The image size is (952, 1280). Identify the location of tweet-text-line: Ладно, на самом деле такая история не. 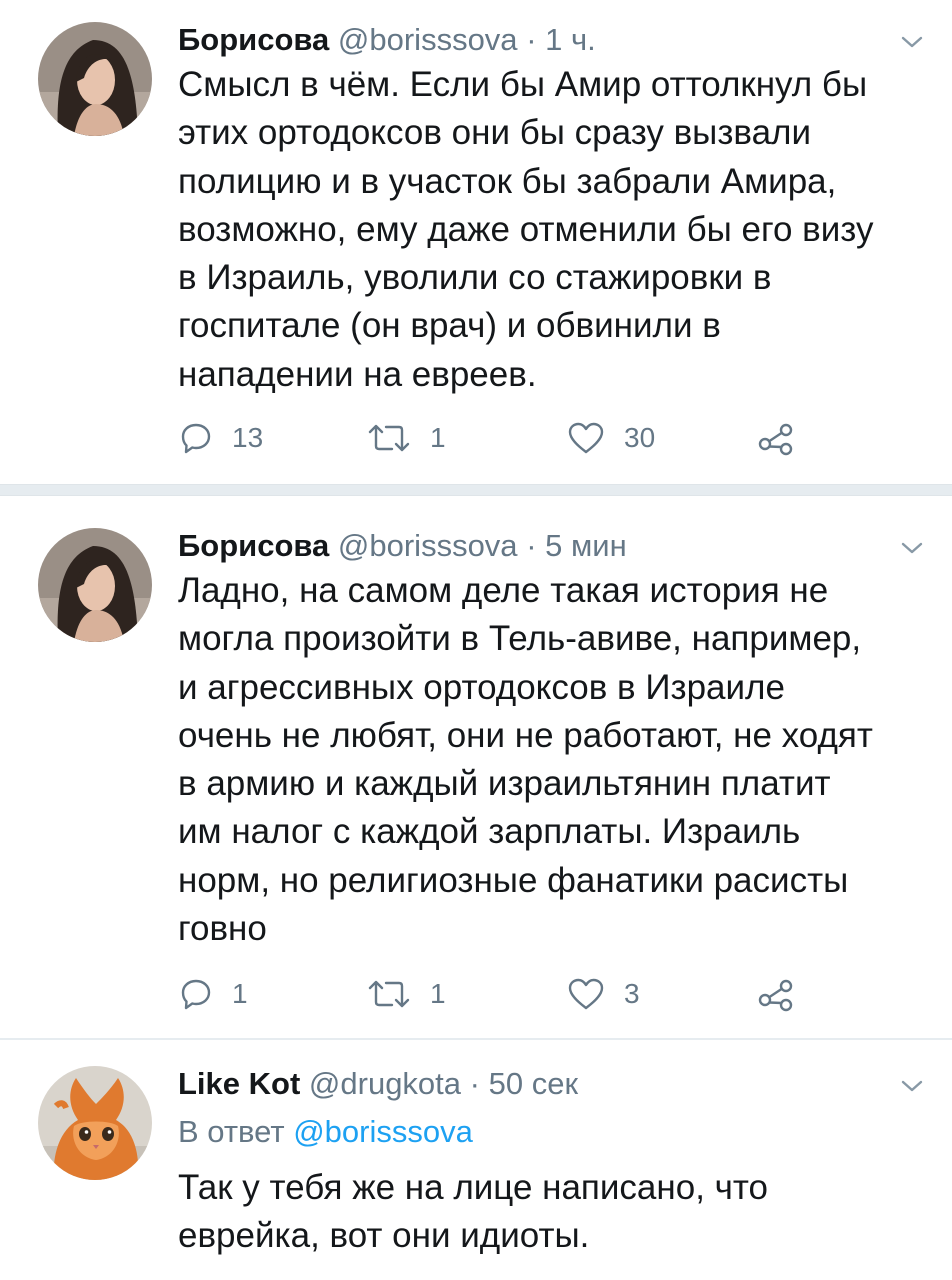
(503, 590).